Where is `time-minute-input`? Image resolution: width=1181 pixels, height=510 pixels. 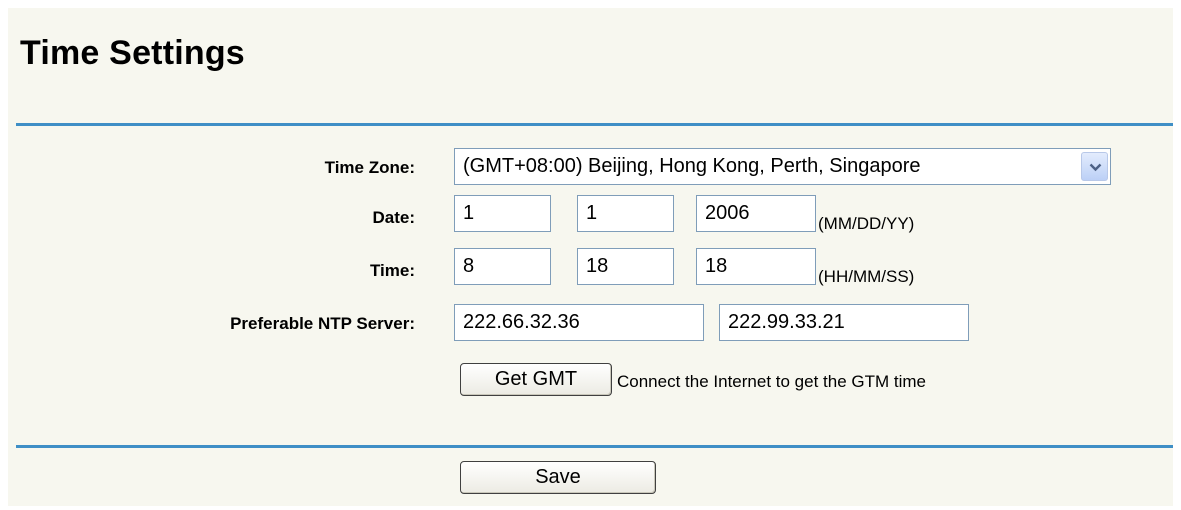 time-minute-input is located at coordinates (625, 266).